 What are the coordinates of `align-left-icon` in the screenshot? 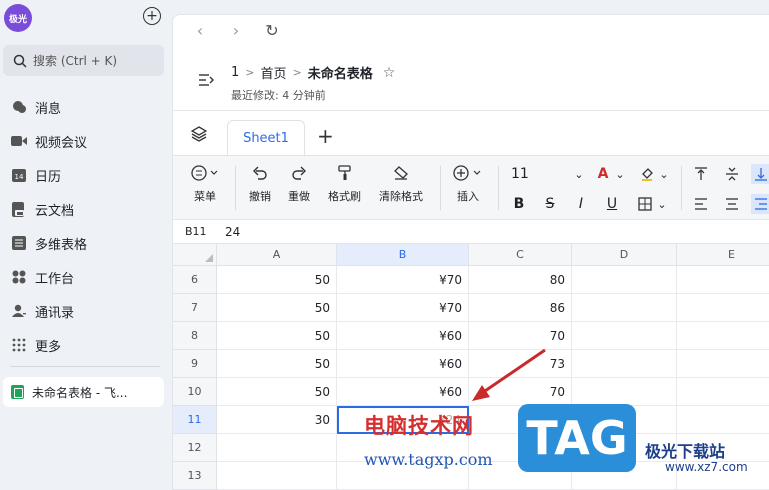 It's located at (701, 204).